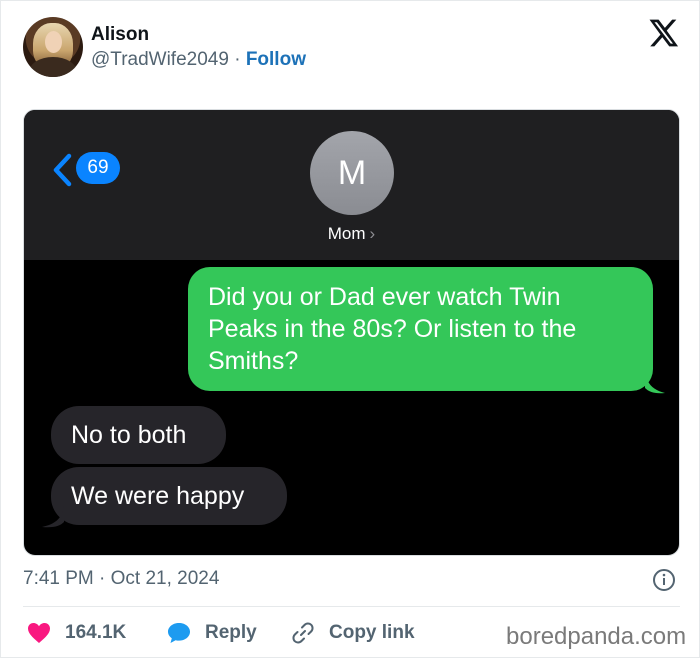 The image size is (700, 658). I want to click on author-name: Alison, so click(120, 35).